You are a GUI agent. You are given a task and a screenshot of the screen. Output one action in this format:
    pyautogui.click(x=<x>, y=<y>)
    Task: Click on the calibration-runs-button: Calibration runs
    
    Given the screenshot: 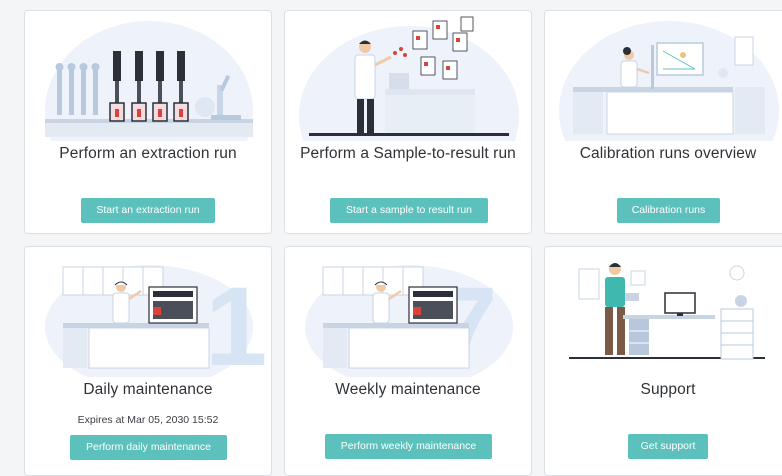 What is the action you would take?
    pyautogui.click(x=668, y=210)
    